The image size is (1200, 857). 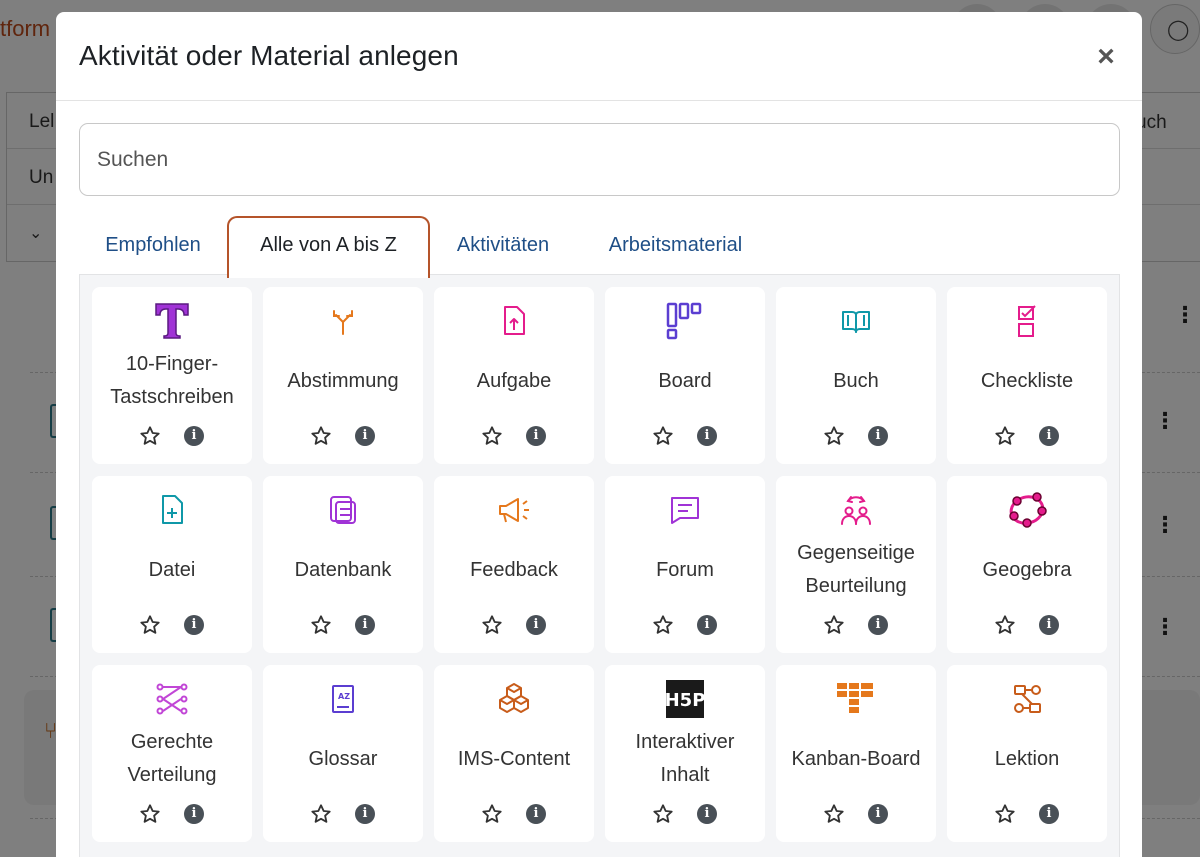 I want to click on activity-card: Datei i, so click(x=172, y=564).